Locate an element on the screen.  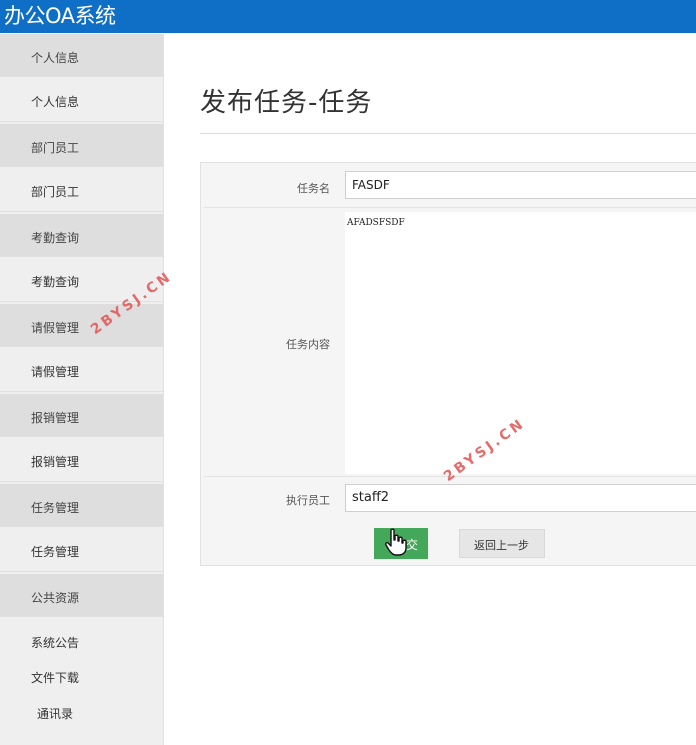
app-header: 办公OA系统 is located at coordinates (348, 16).